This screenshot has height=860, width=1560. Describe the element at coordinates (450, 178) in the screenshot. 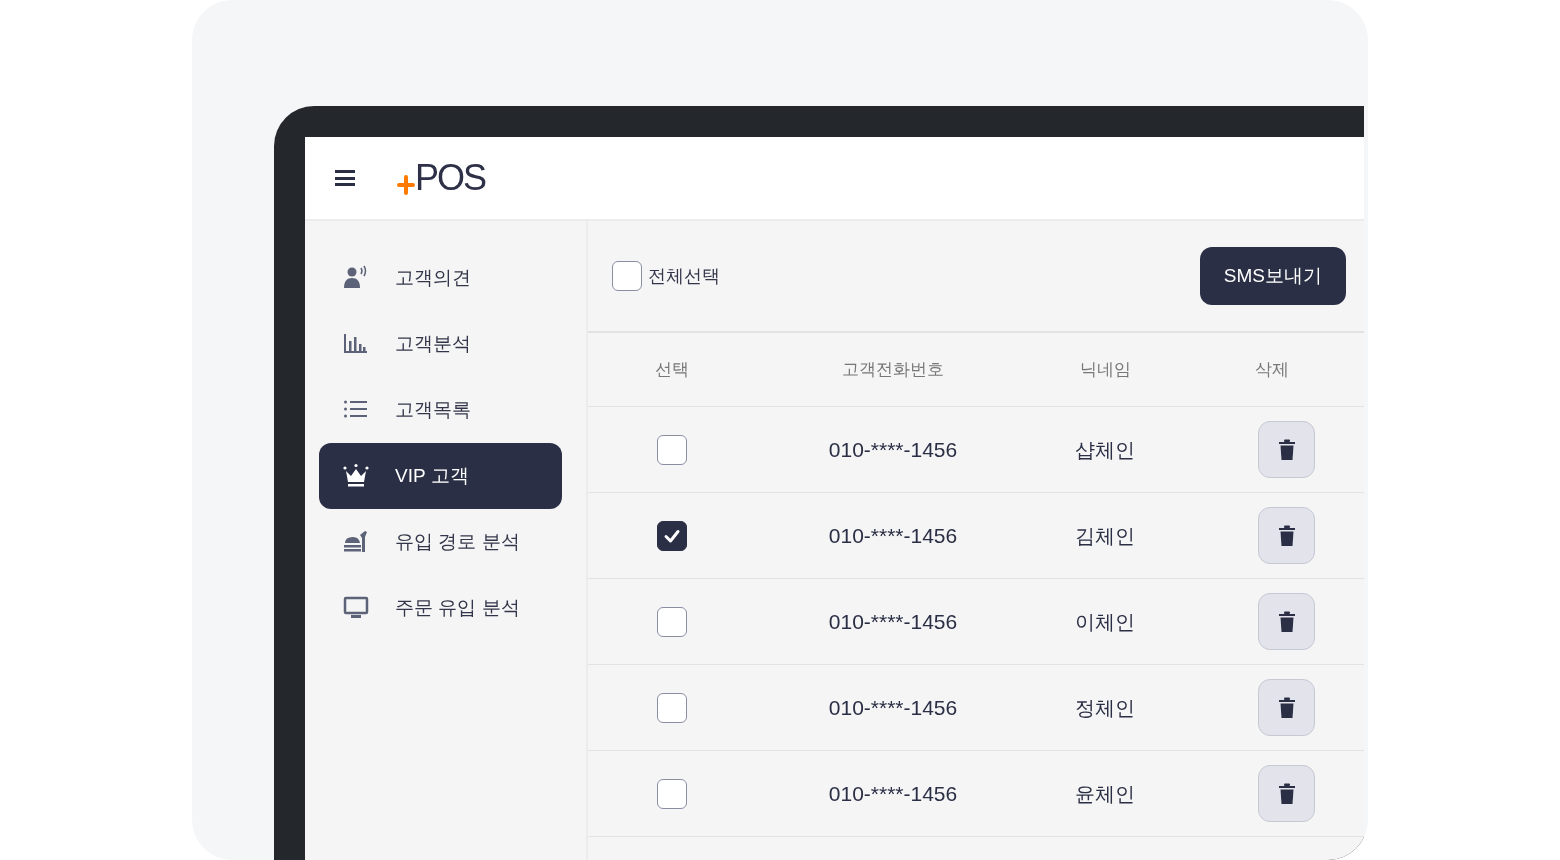

I see `logo: POS` at that location.